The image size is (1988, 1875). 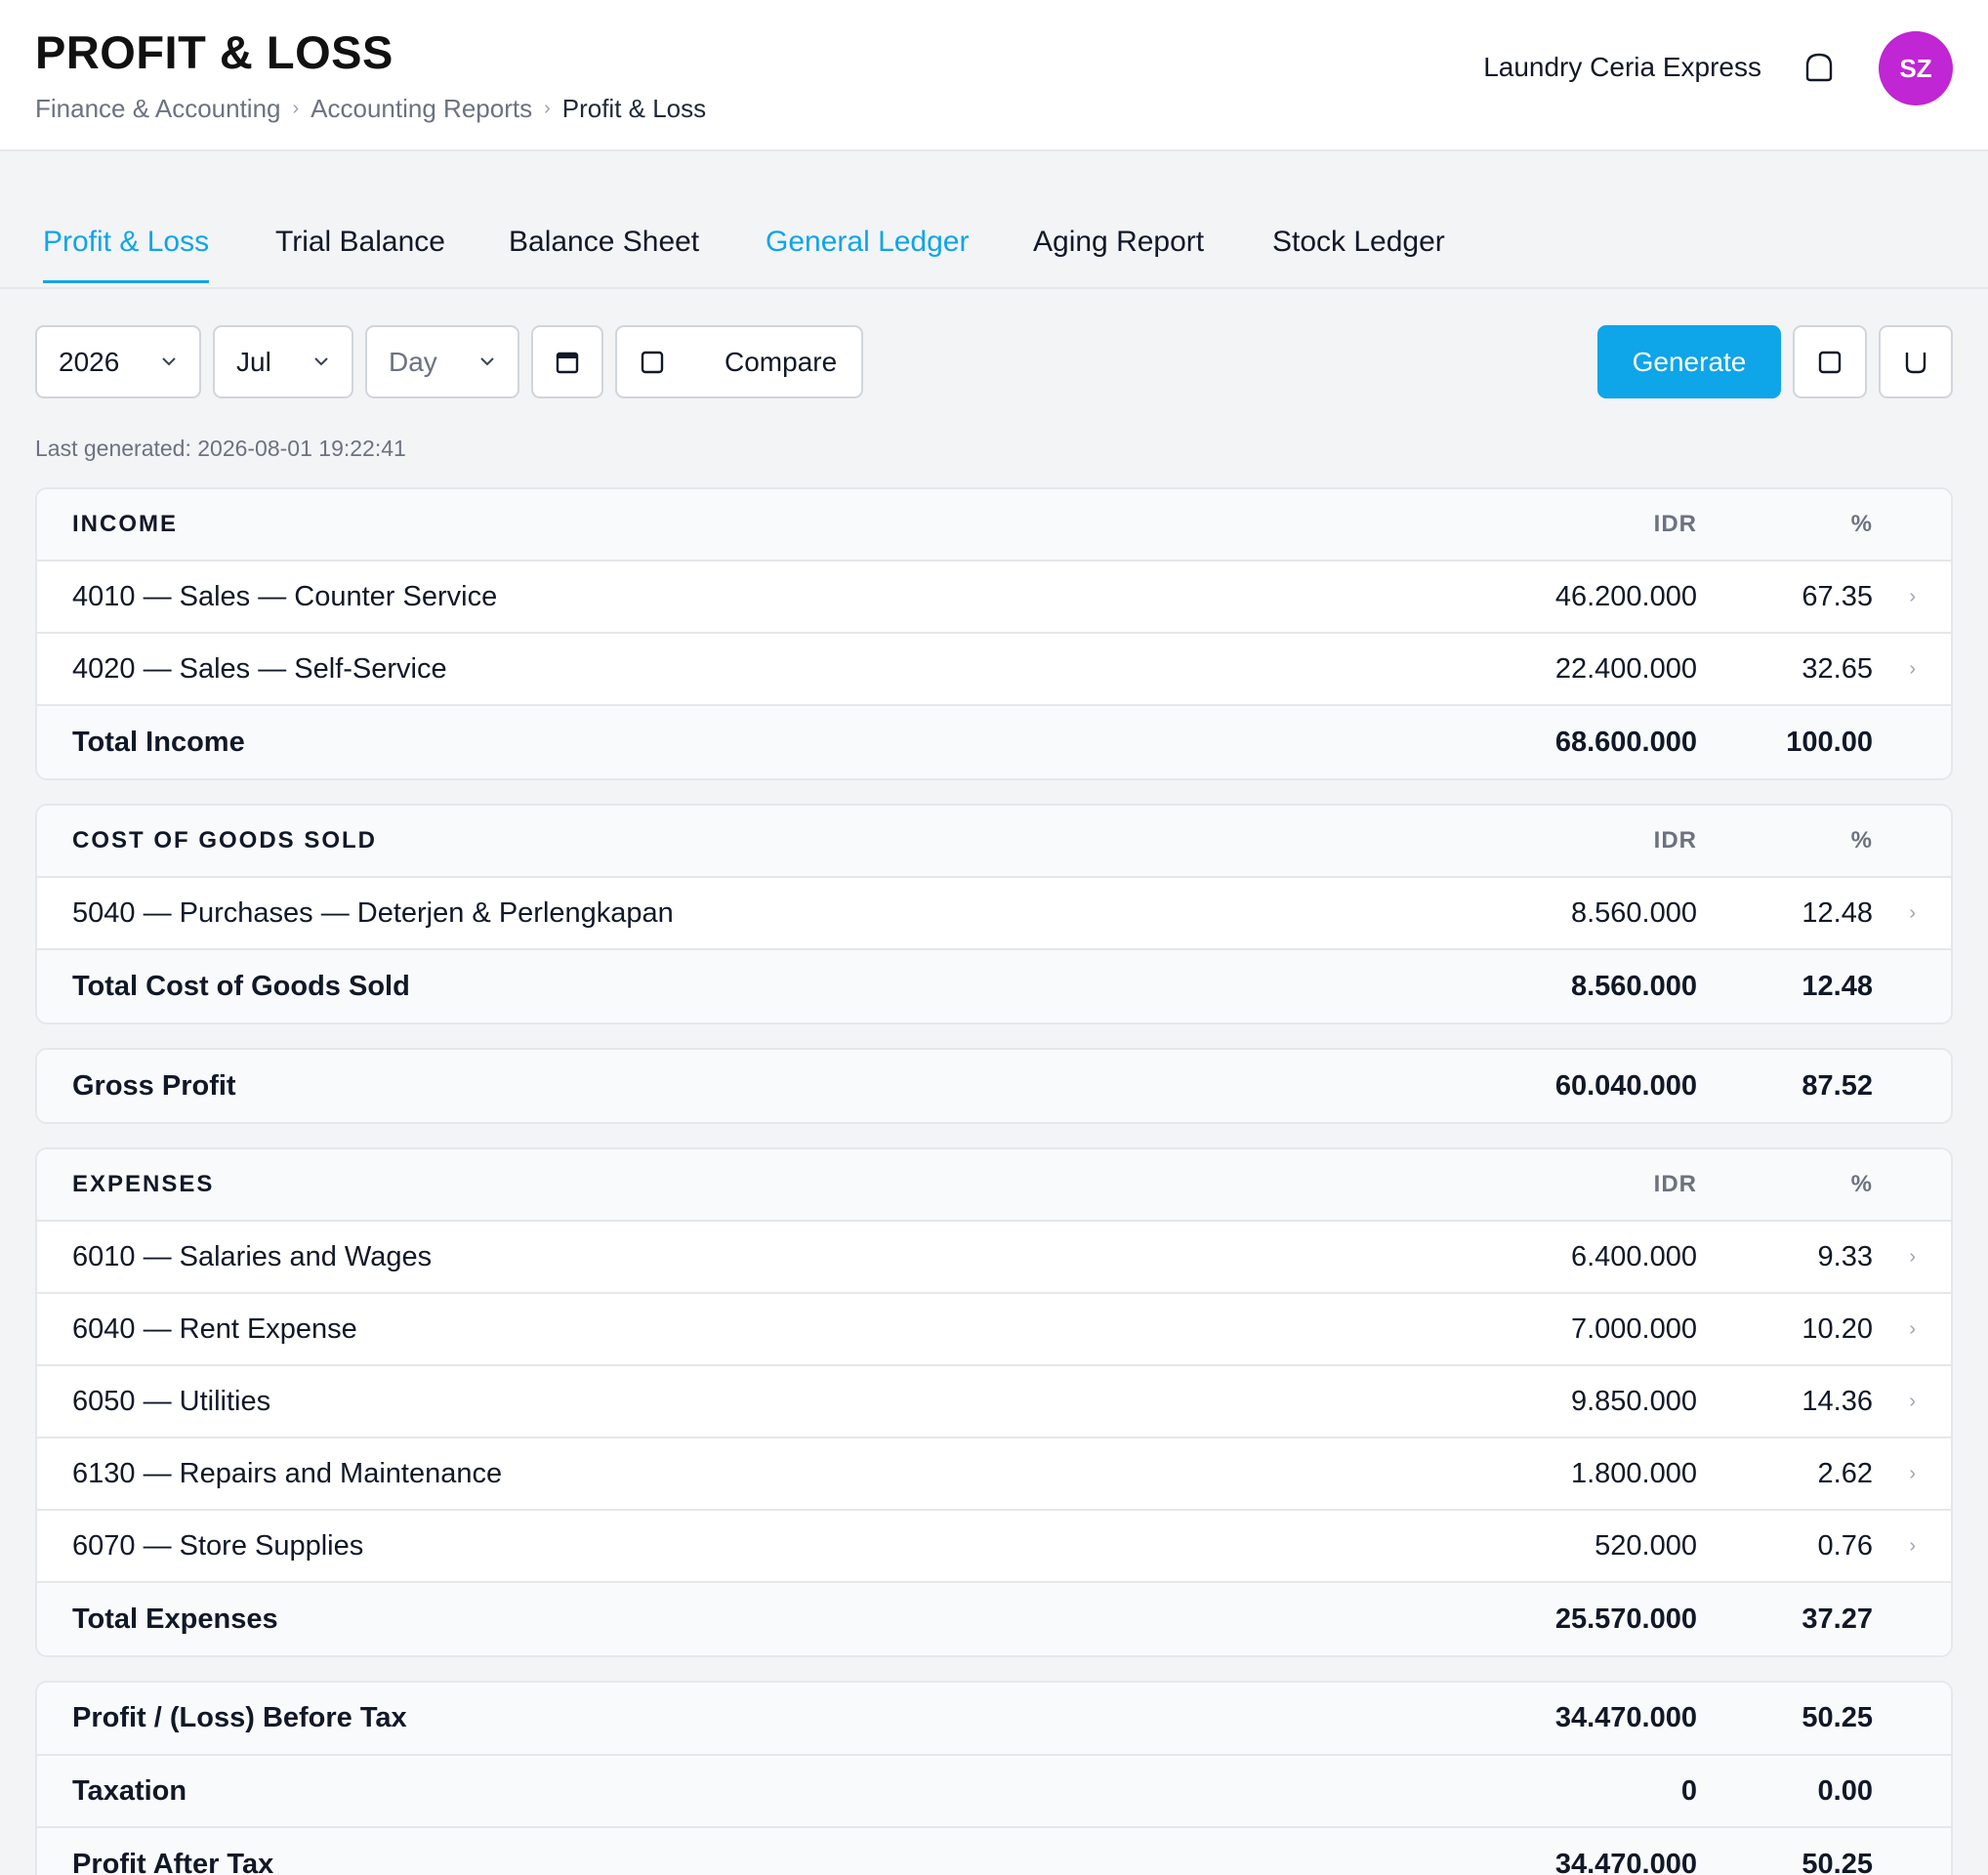 What do you see at coordinates (1633, 912) in the screenshot?
I see `account-amount: 8.560.000` at bounding box center [1633, 912].